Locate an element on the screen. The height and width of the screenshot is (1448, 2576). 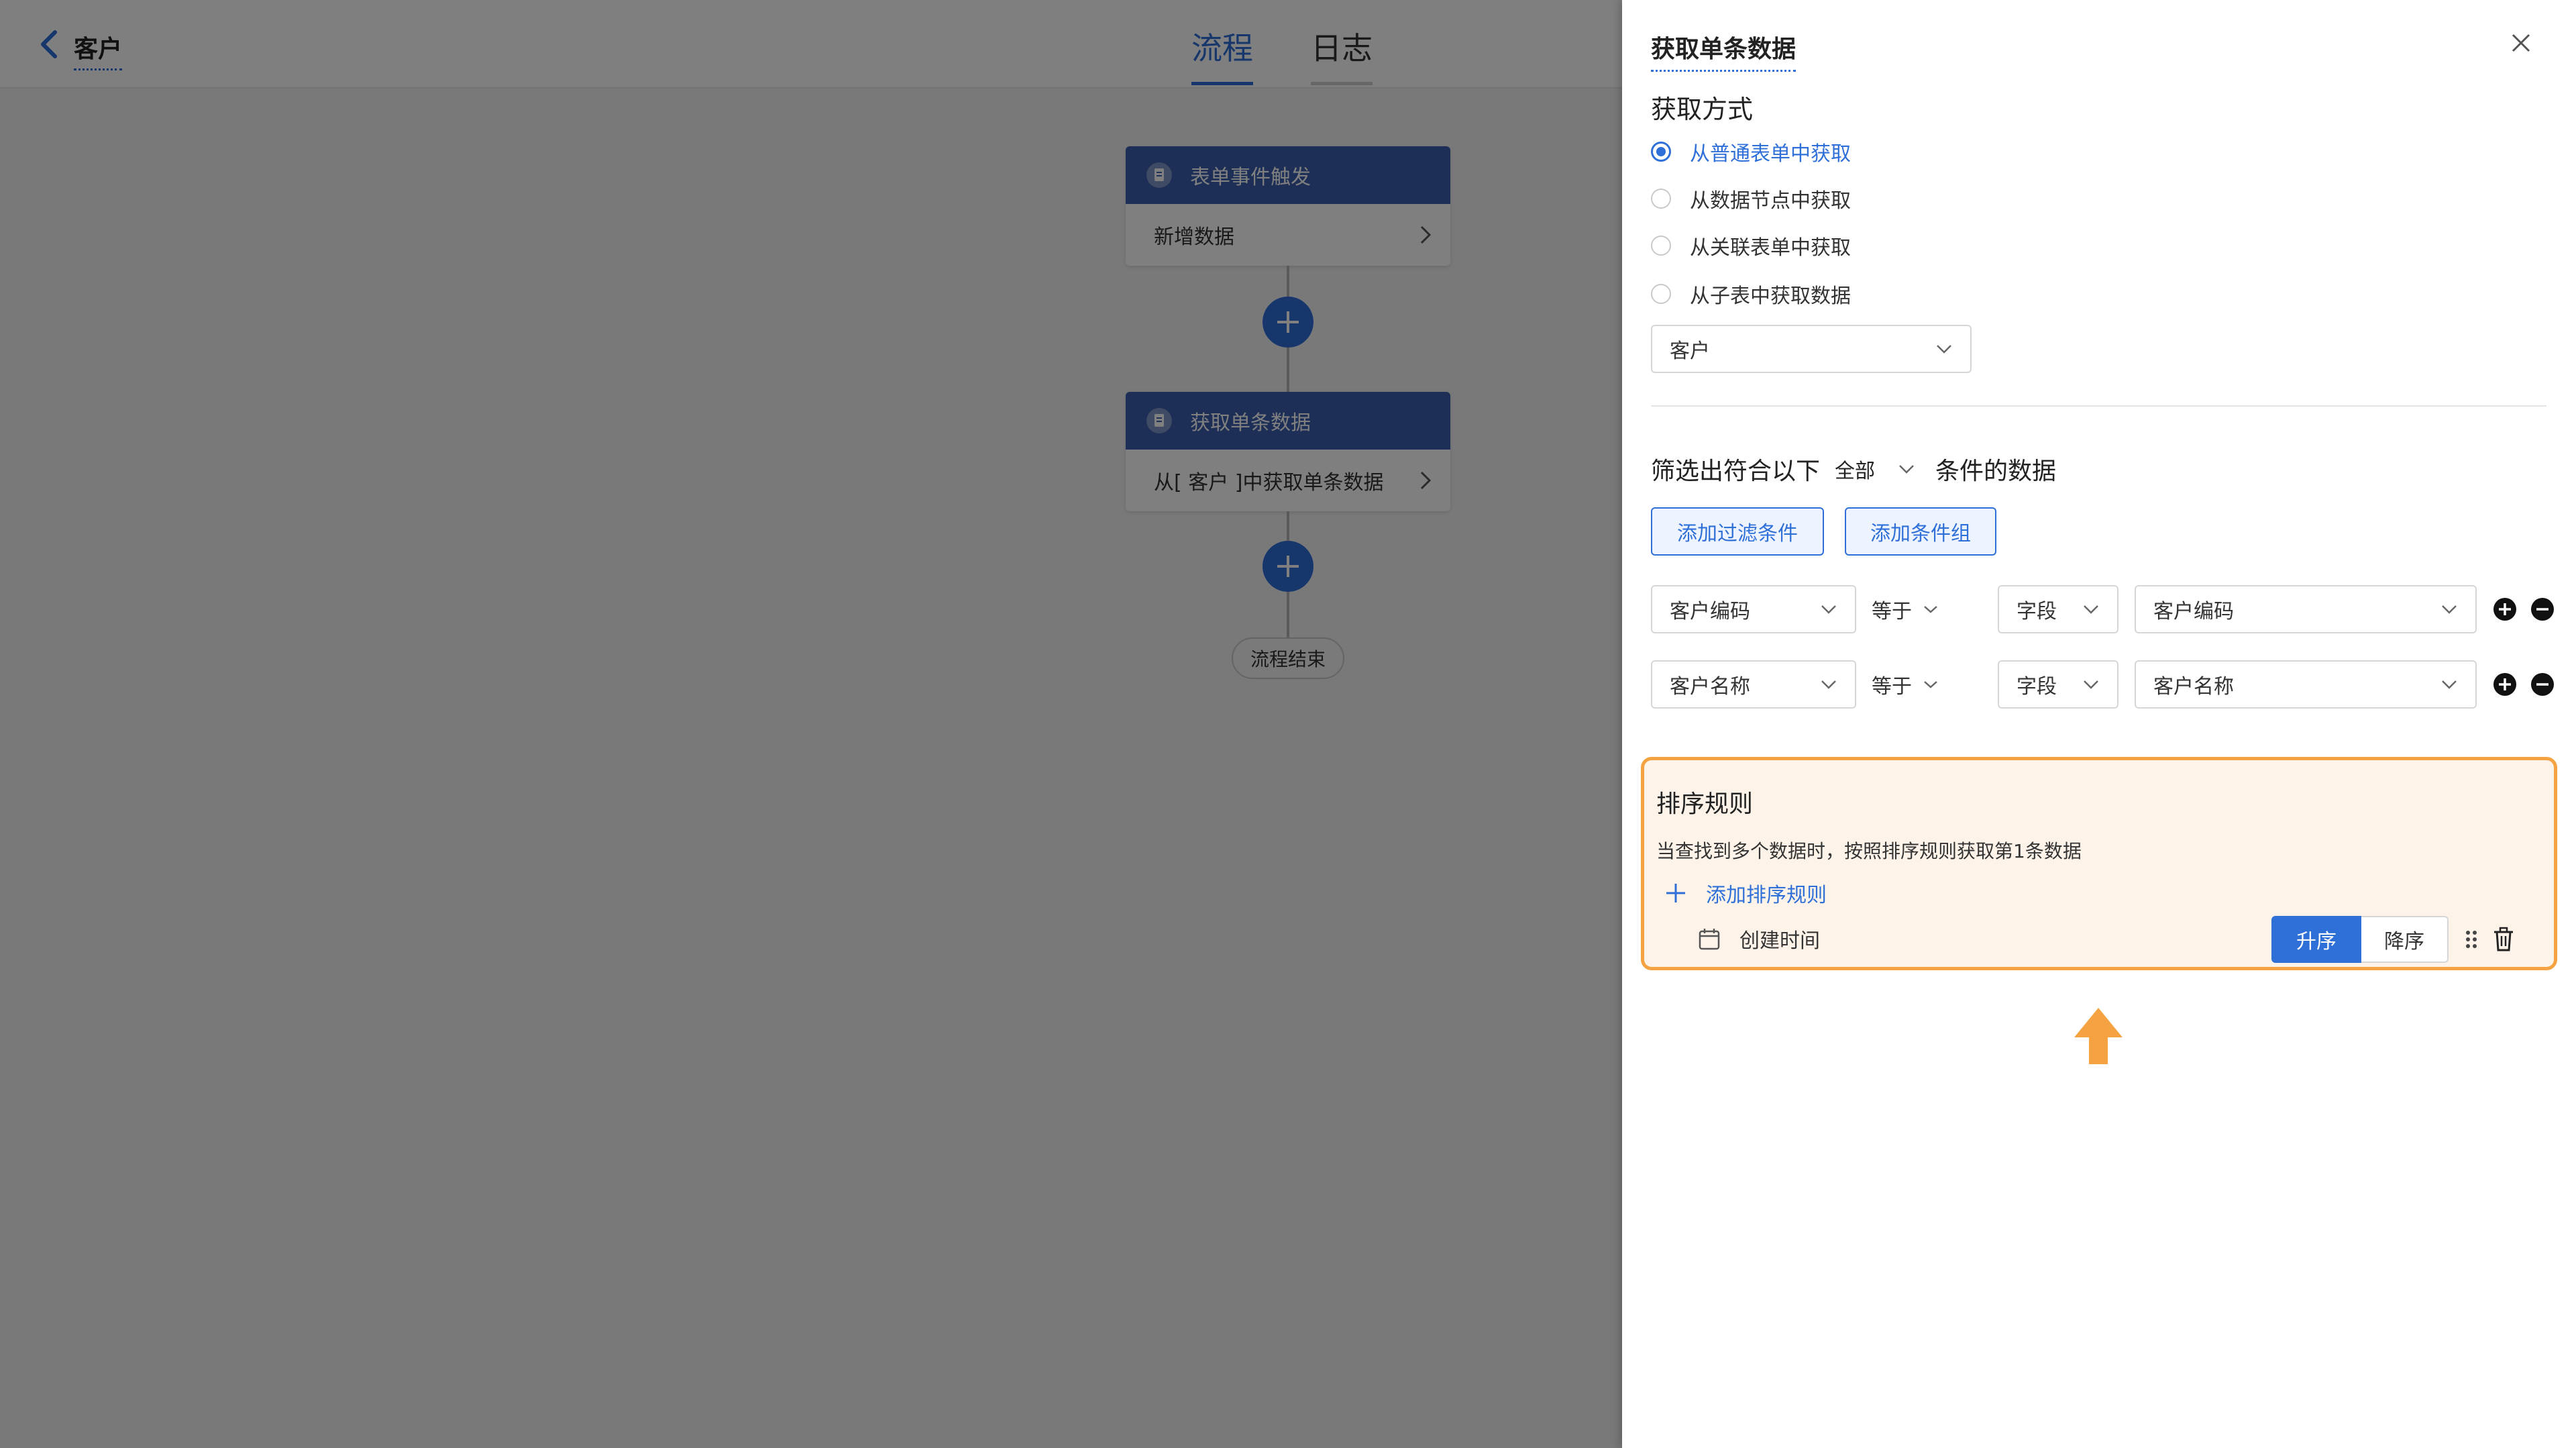
condition-field-value: 客户编码 is located at coordinates (1710, 611).